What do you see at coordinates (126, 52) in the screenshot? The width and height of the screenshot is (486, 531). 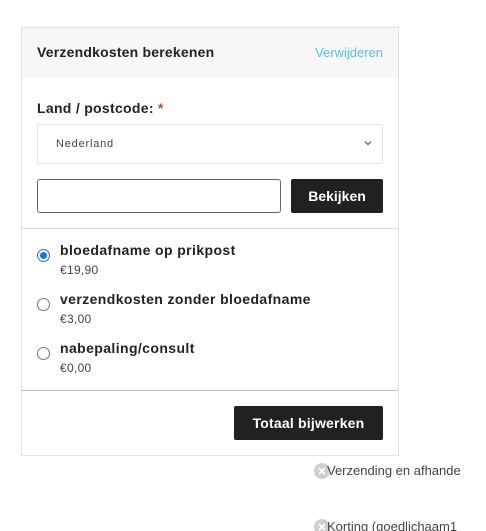 I see `panel-title: Verzendkosten berekenen` at bounding box center [126, 52].